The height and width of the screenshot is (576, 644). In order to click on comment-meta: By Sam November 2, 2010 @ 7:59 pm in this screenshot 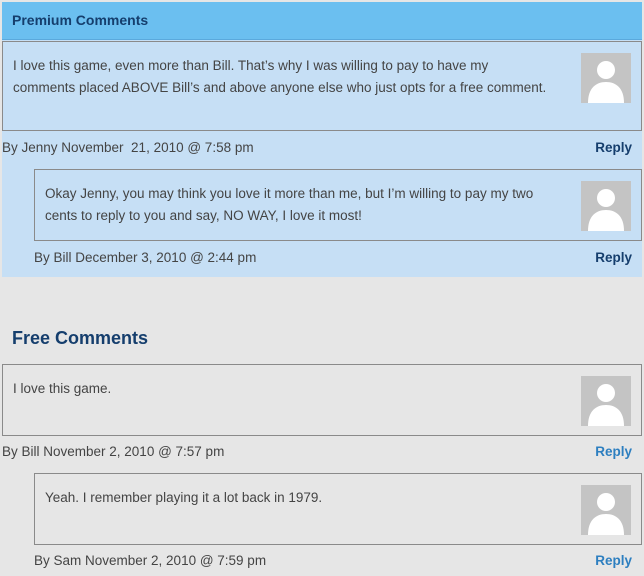, I will do `click(150, 560)`.